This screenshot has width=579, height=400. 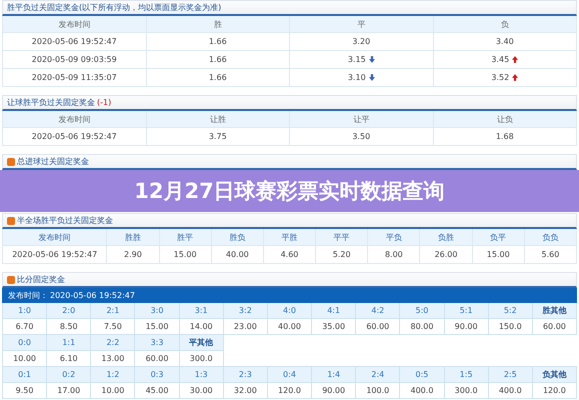 I want to click on section-title: 总进球过关固定奖金, so click(x=53, y=161).